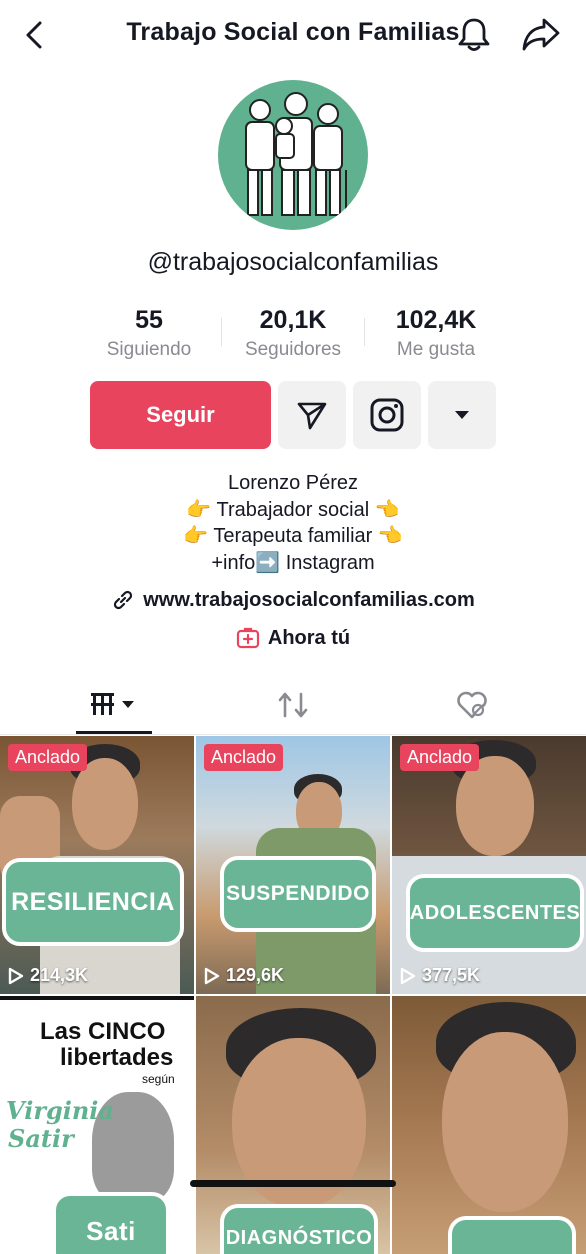  I want to click on thumbnail-title: Virginia, so click(60, 1110).